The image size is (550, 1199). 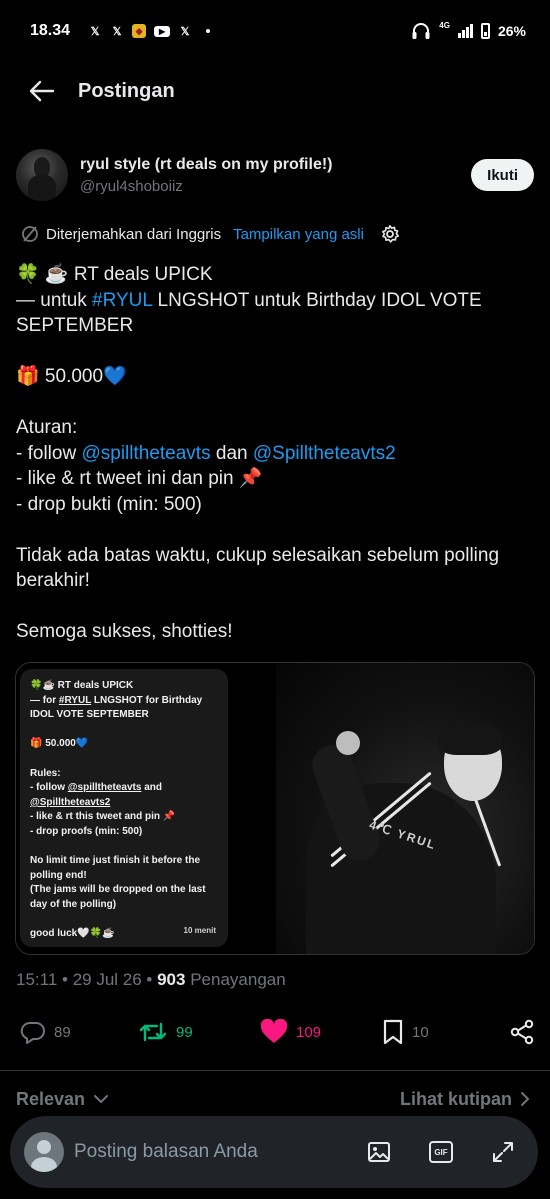 I want to click on translation-label: Diterjemahkan dari Inggris, so click(x=134, y=234).